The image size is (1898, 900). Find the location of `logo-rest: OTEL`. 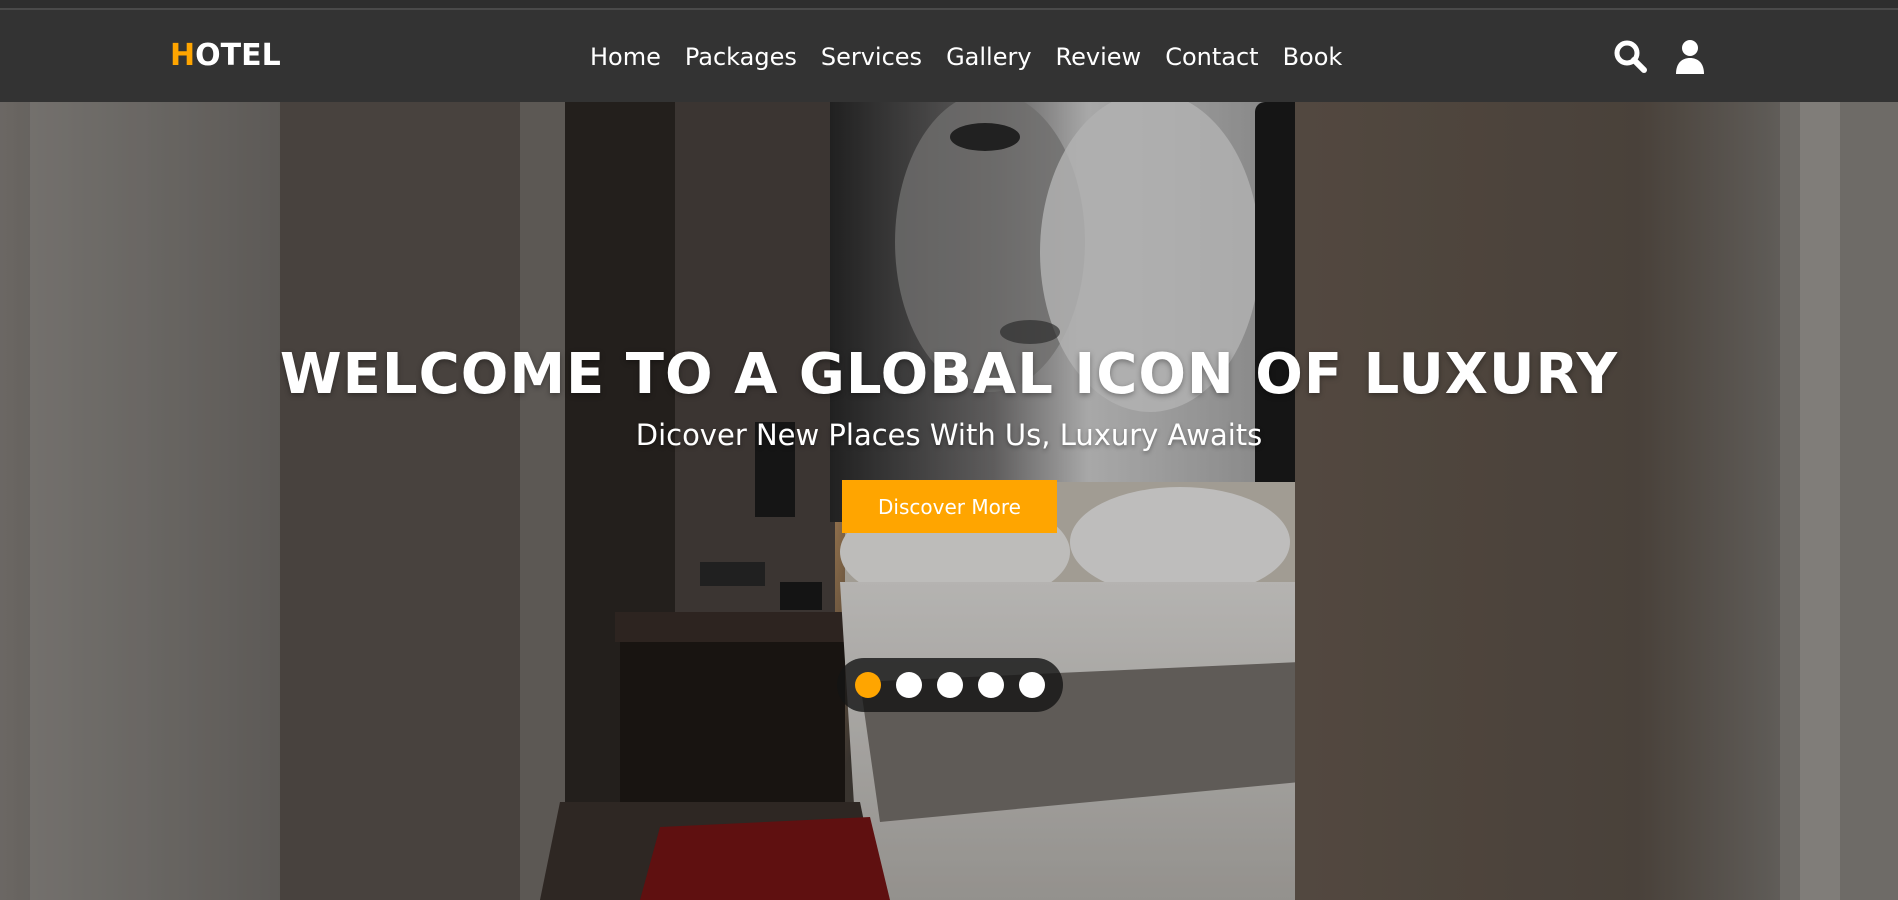

logo-rest: OTEL is located at coordinates (238, 55).